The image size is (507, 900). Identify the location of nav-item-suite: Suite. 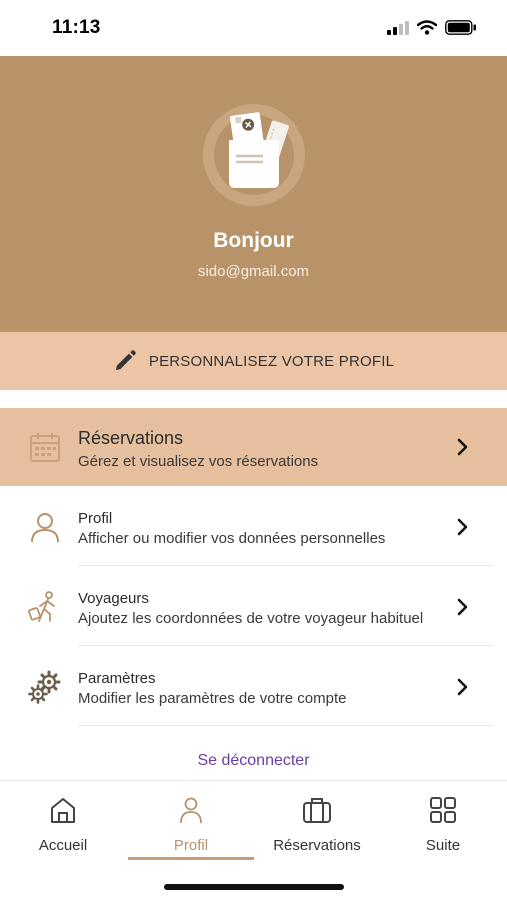
(443, 825).